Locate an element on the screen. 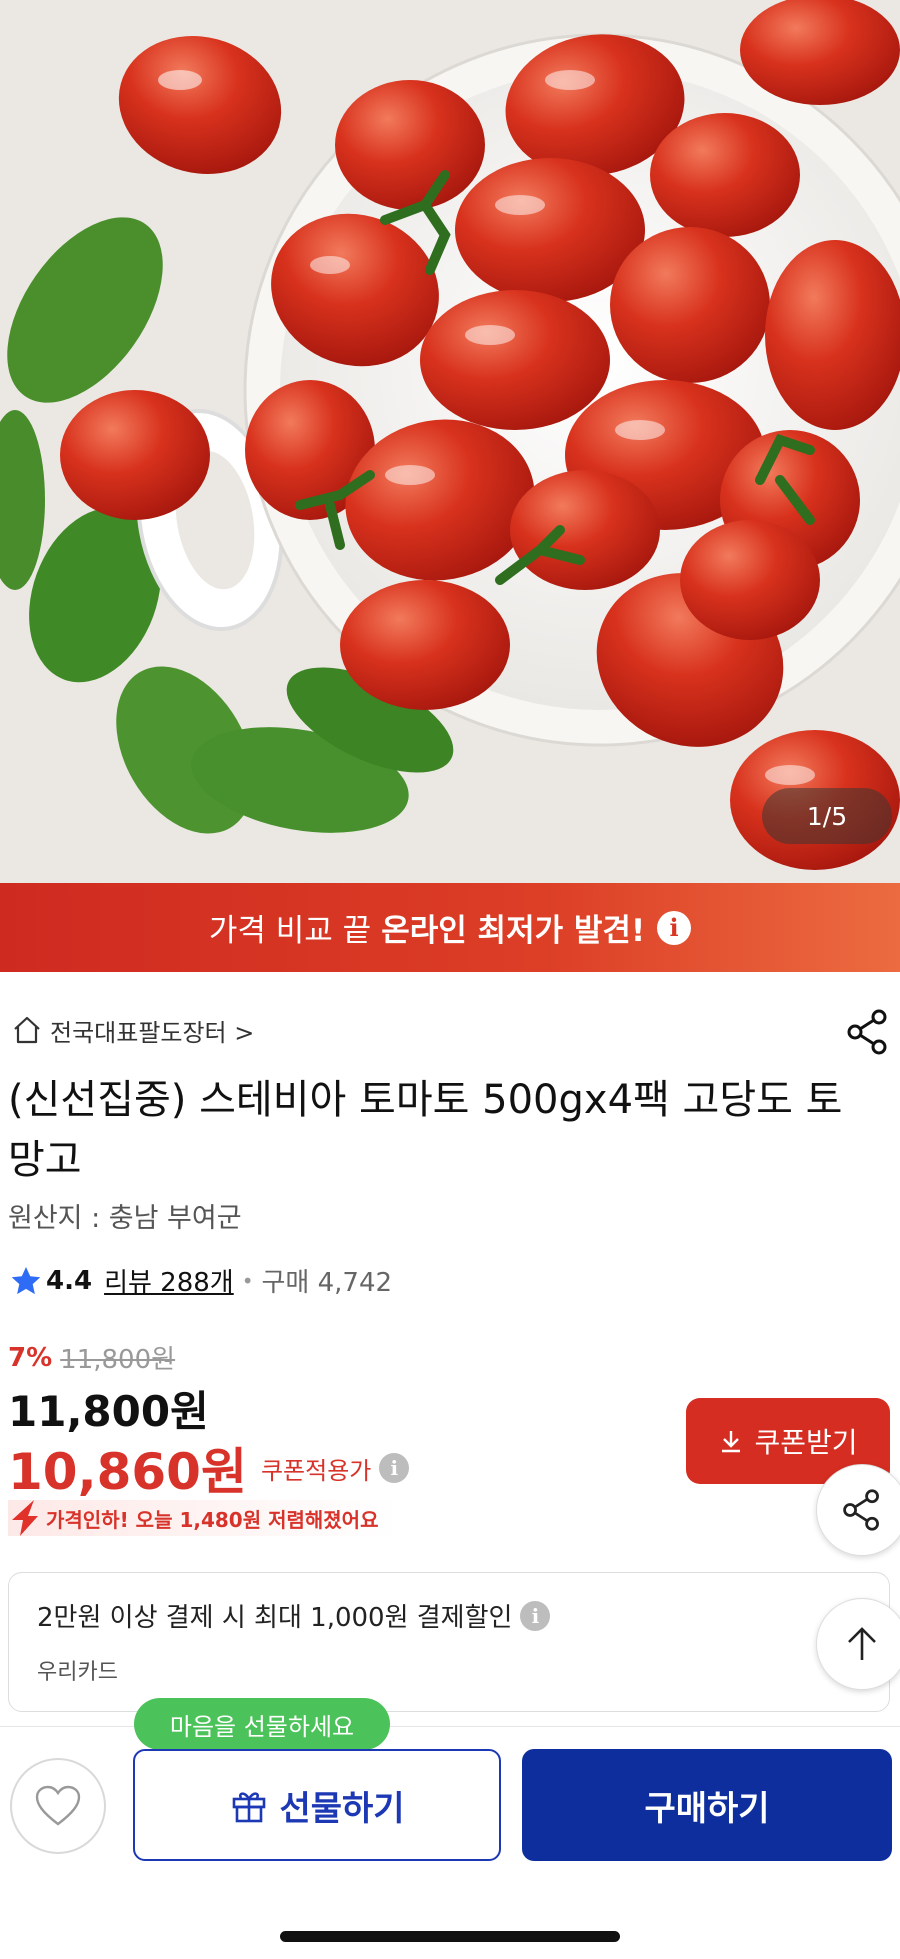 This screenshot has width=900, height=1959. coupon-price: 10,860원 is located at coordinates (127, 1472).